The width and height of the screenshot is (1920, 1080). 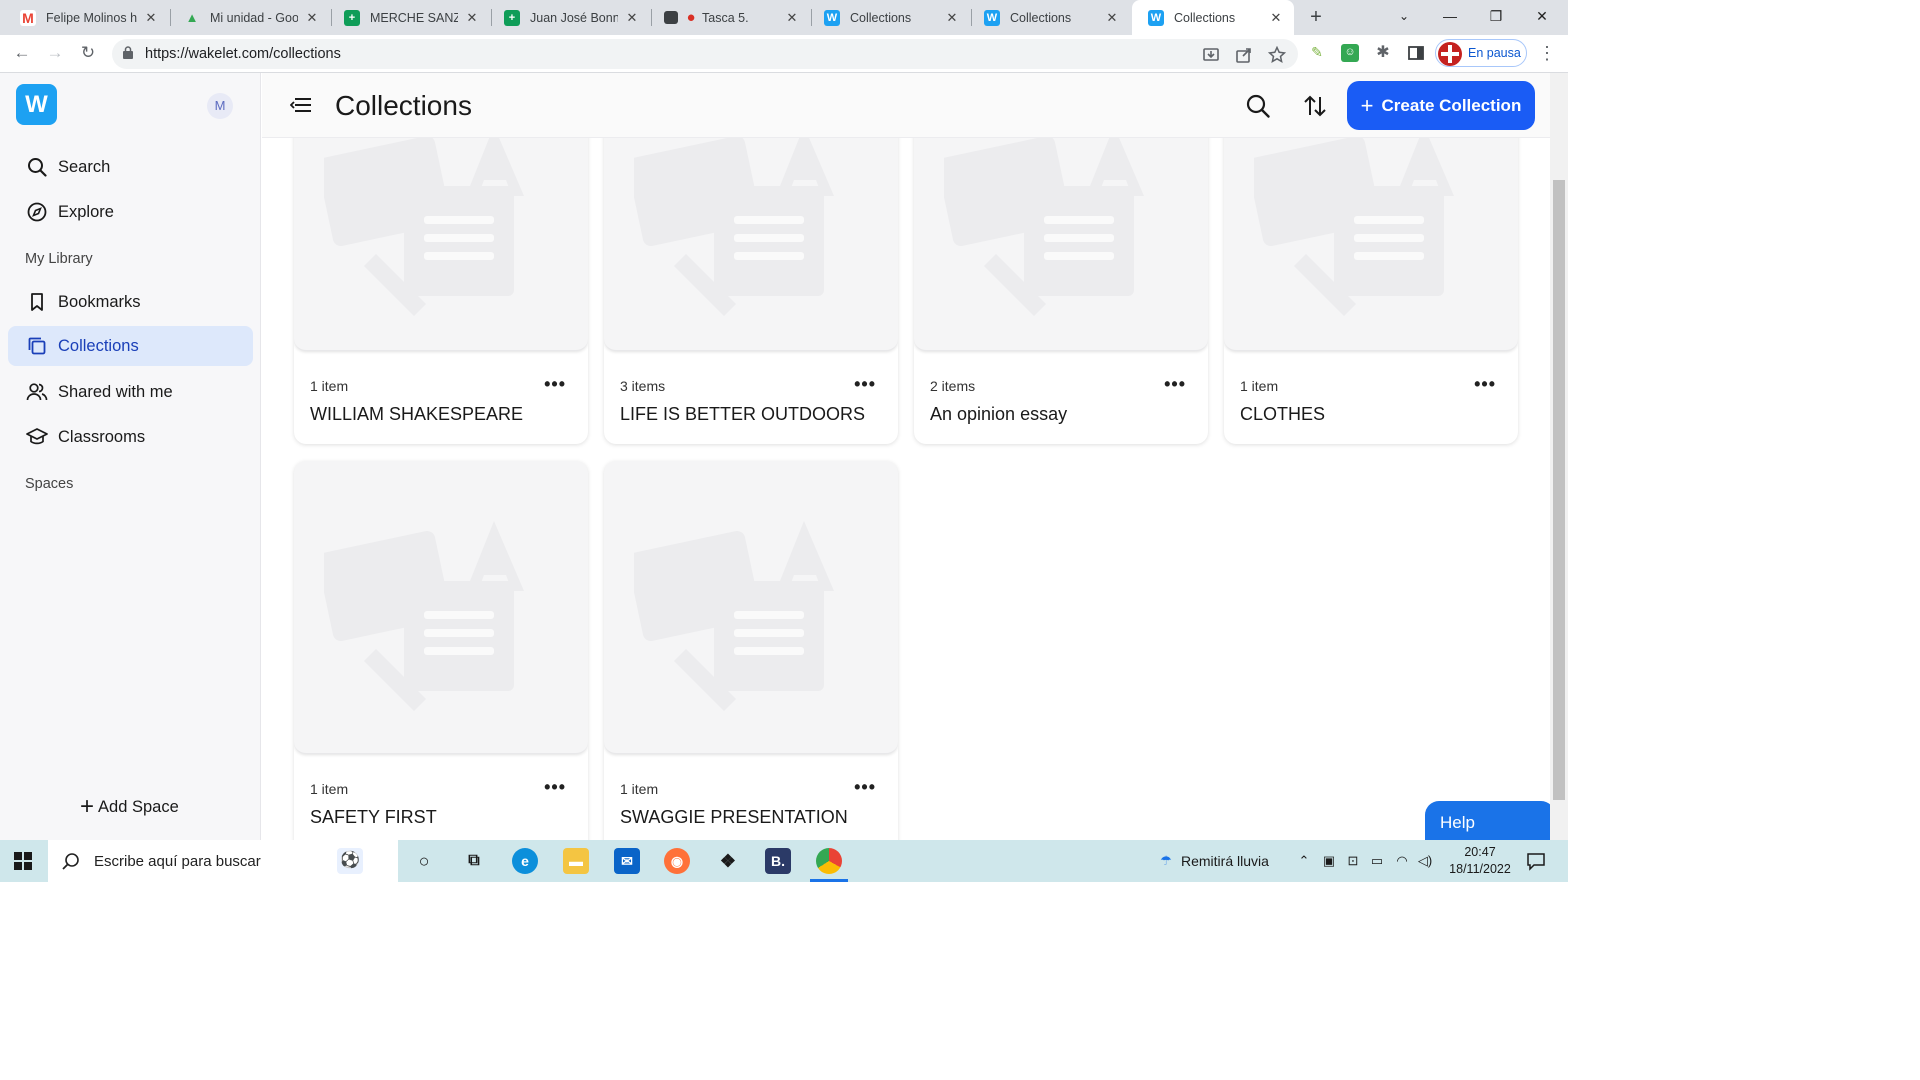 I want to click on new-tab-button: +, so click(x=1316, y=18).